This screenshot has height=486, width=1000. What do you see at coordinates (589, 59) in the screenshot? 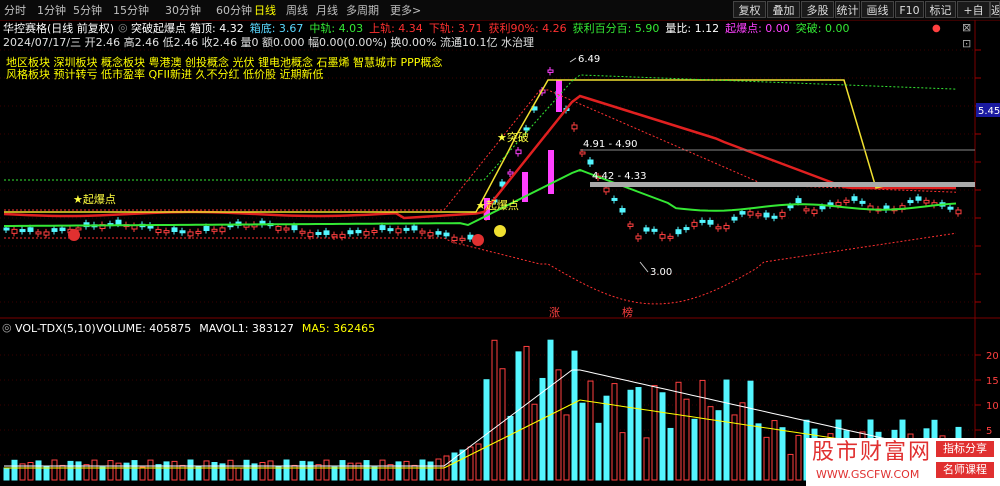
I see `high-label: 6.49` at bounding box center [589, 59].